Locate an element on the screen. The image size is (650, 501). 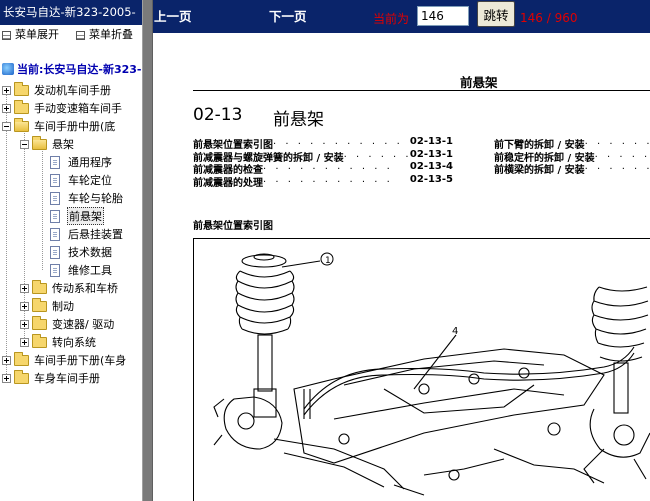
tree-folder-item: 车间手册中册(底 is located at coordinates (59, 126).